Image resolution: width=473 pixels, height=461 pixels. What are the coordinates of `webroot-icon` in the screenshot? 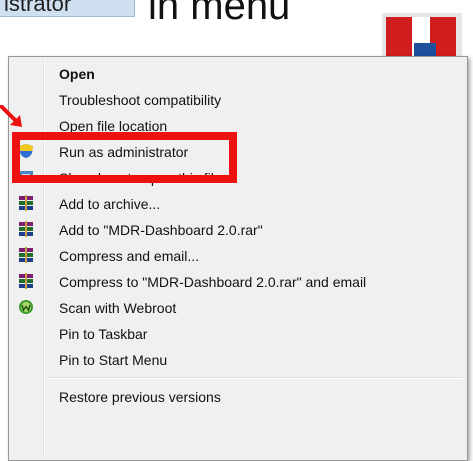 It's located at (26, 307).